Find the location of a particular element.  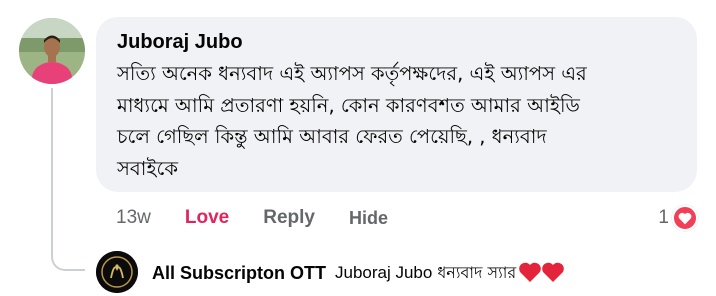

reply-button: Reply is located at coordinates (289, 218).